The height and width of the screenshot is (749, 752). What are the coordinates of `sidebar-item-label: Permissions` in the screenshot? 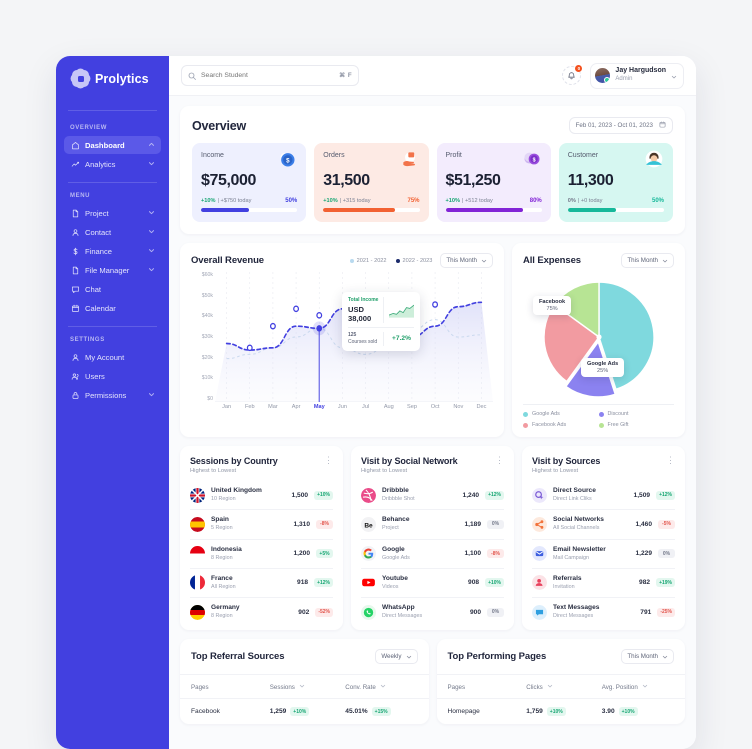 It's located at (106, 395).